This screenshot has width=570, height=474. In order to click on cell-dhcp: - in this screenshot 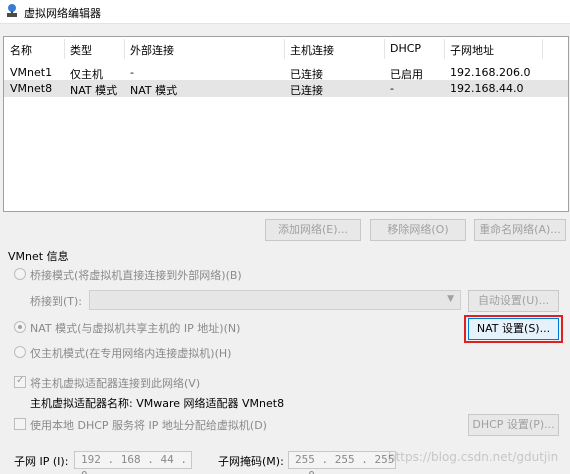, I will do `click(392, 88)`.